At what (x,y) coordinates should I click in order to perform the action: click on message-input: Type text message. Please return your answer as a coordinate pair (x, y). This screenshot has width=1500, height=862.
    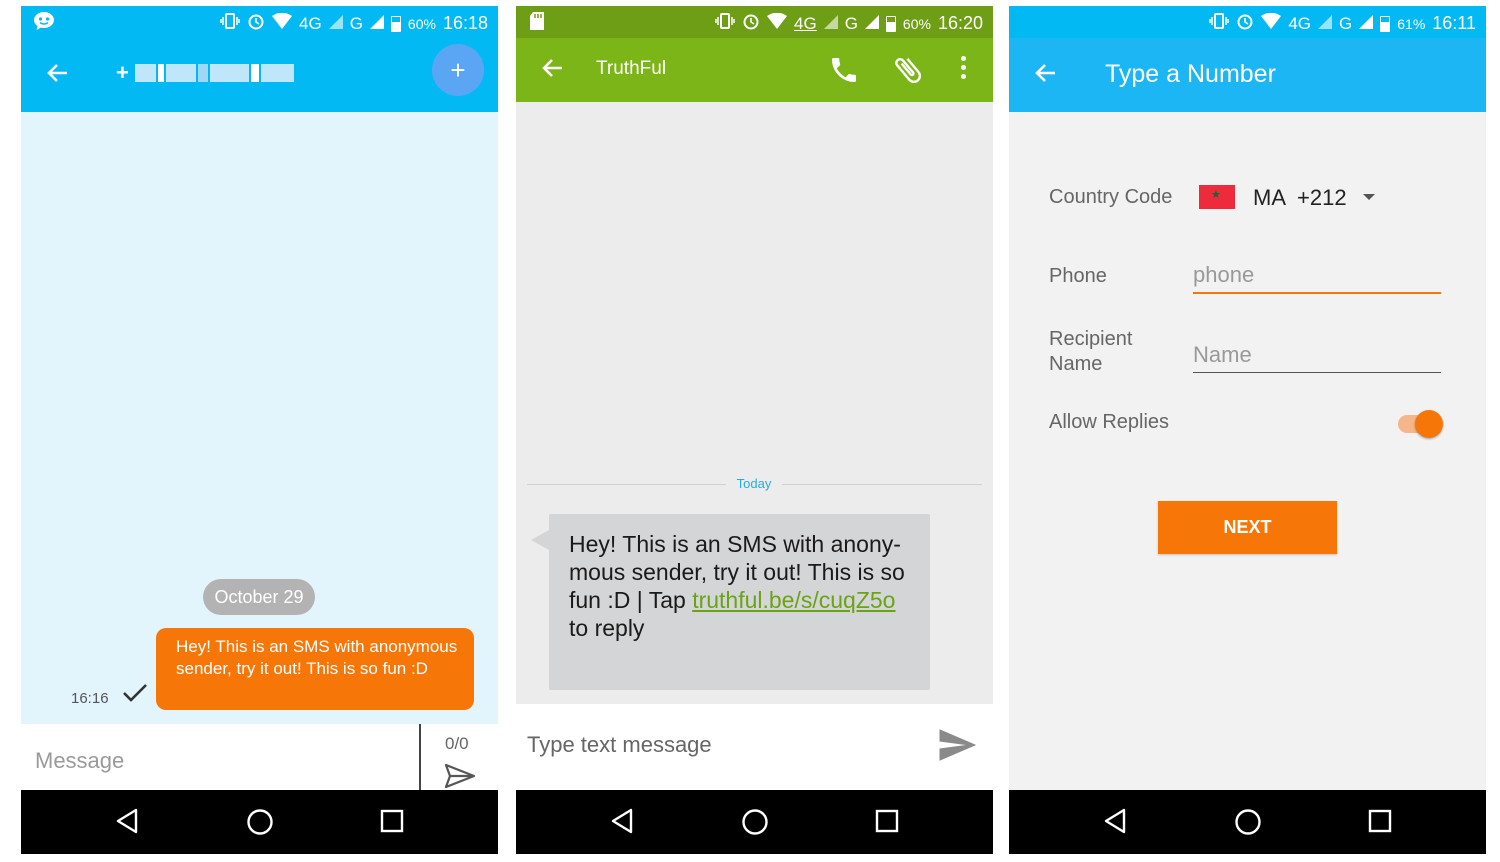
    Looking at the image, I should click on (619, 745).